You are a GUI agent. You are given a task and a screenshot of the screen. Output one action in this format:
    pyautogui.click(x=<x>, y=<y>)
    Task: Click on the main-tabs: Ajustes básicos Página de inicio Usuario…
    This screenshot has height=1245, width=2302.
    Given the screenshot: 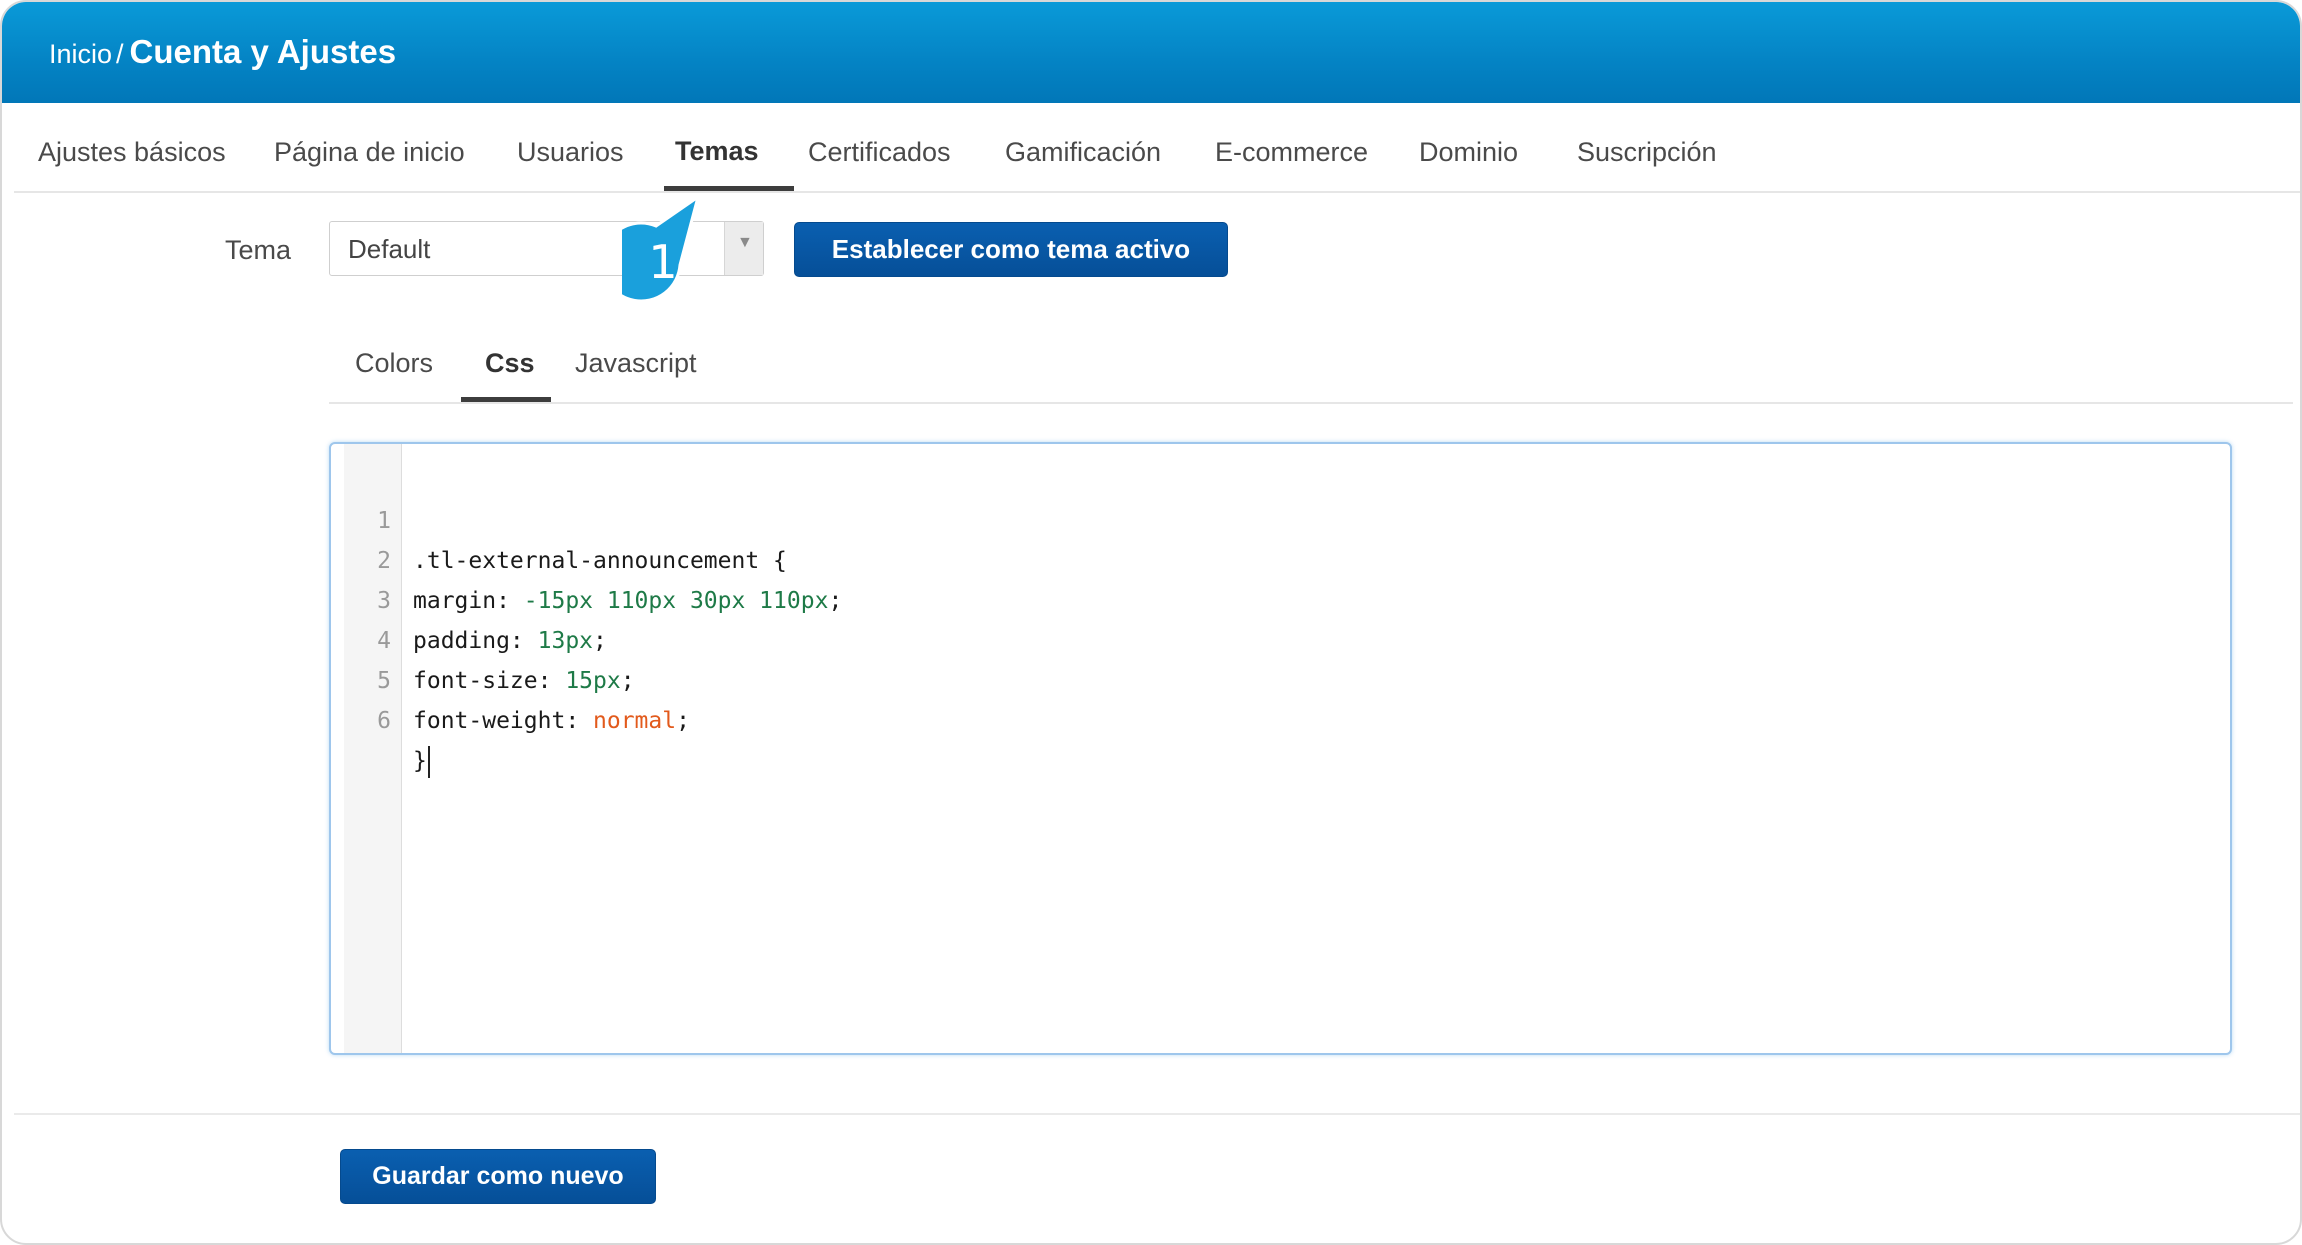 What is the action you would take?
    pyautogui.click(x=1157, y=148)
    